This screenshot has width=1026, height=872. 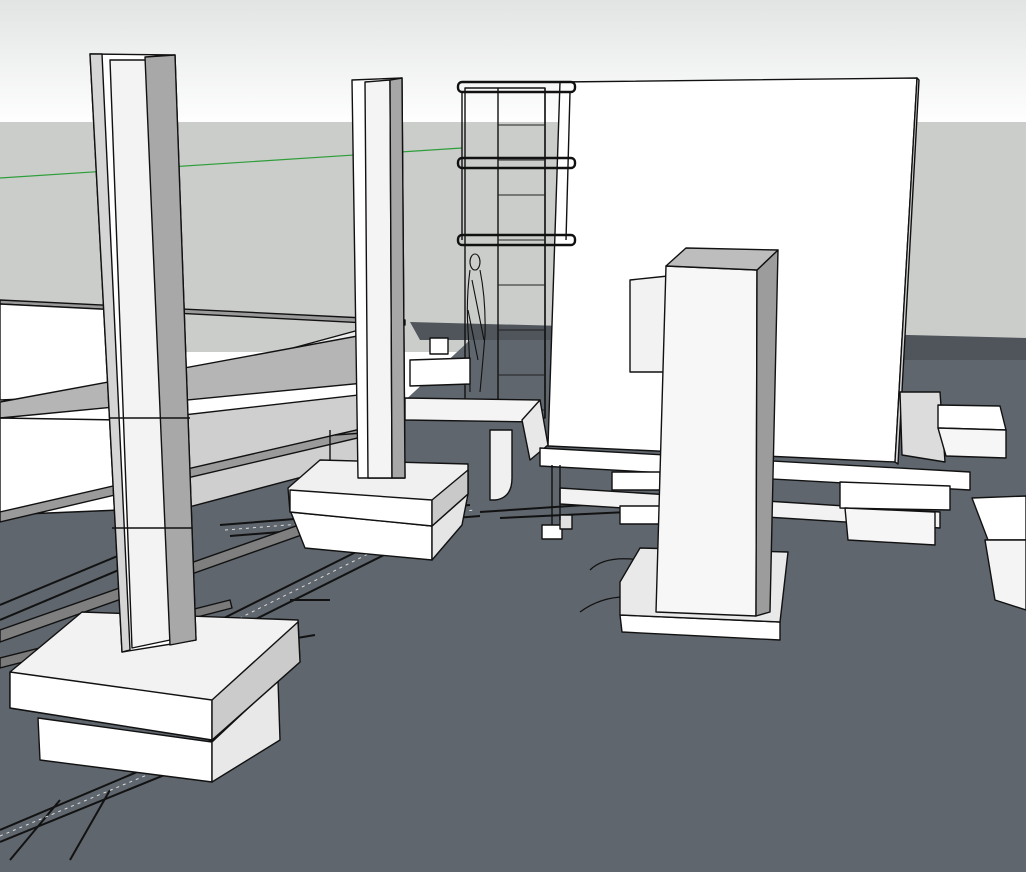 What do you see at coordinates (649, 324) in the screenshot?
I see `wall-mounted-box` at bounding box center [649, 324].